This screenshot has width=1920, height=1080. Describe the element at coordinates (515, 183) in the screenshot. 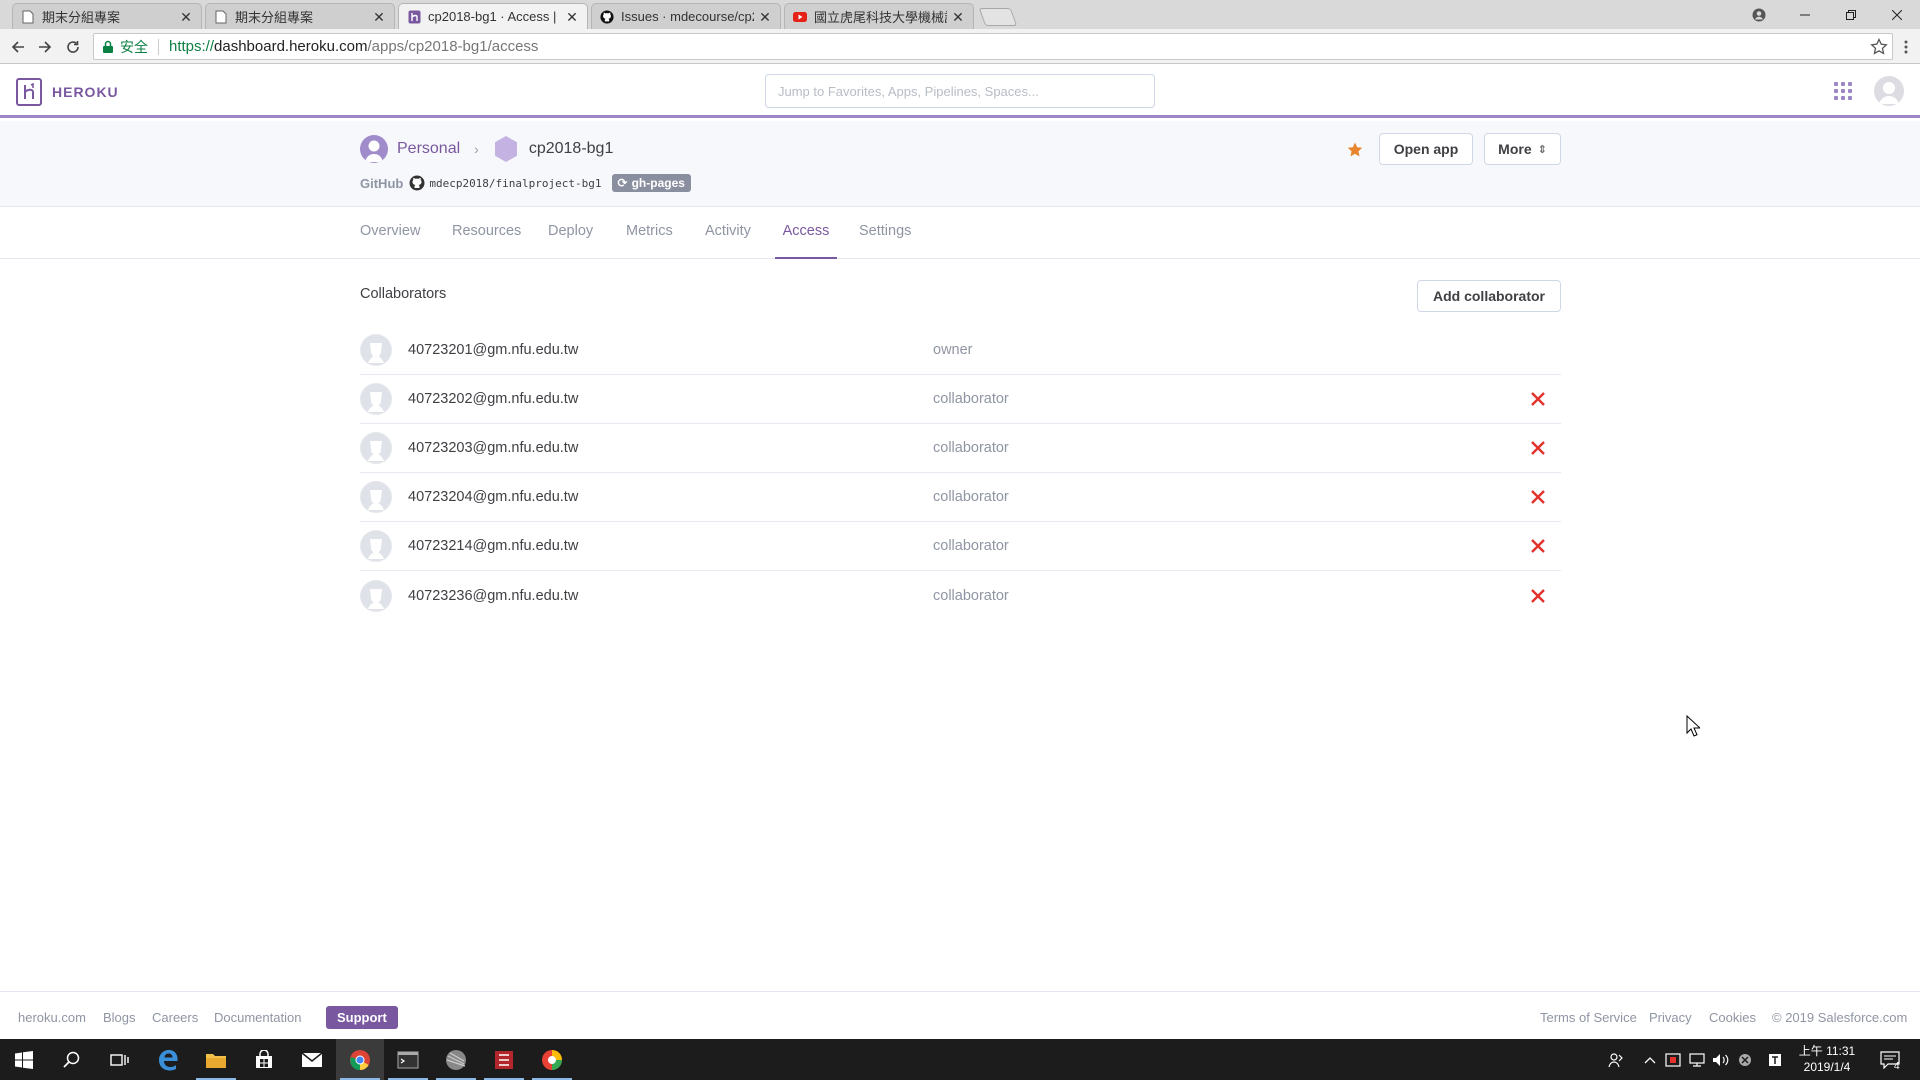

I see `repo-link: mdecp2018/finalproject-bg1` at that location.